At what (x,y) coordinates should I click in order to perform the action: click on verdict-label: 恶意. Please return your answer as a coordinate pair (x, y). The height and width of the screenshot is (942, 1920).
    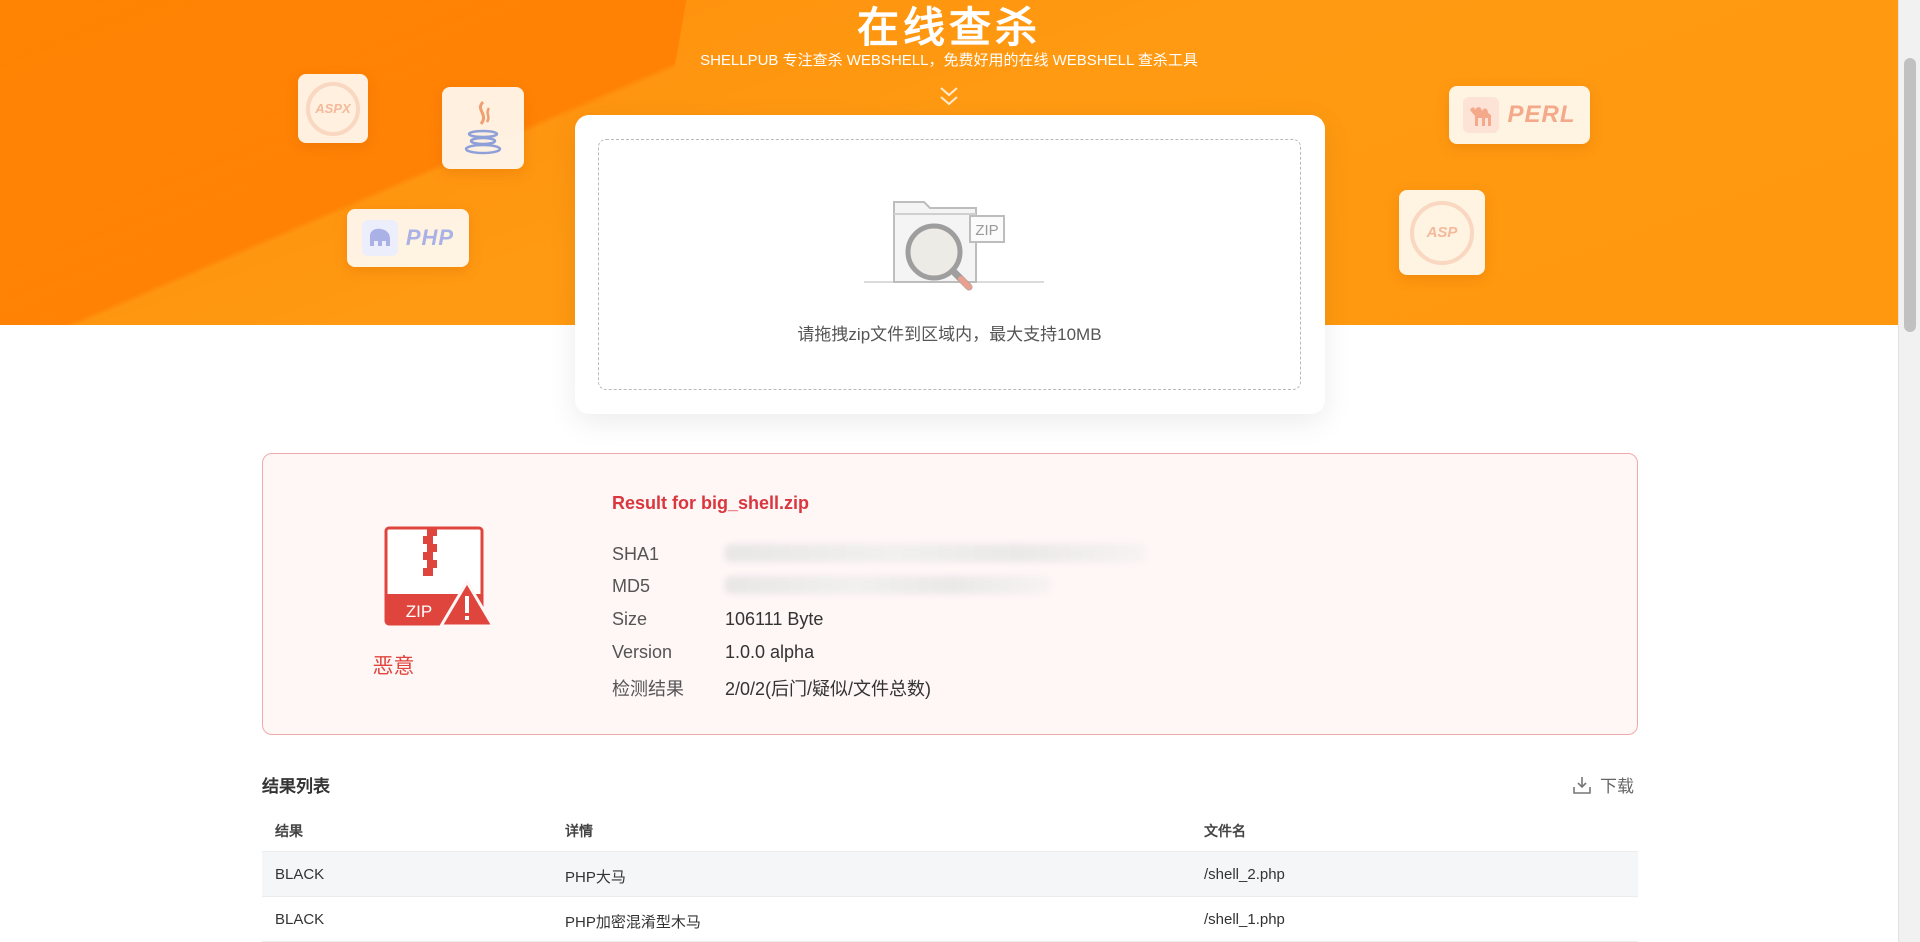
    Looking at the image, I should click on (393, 666).